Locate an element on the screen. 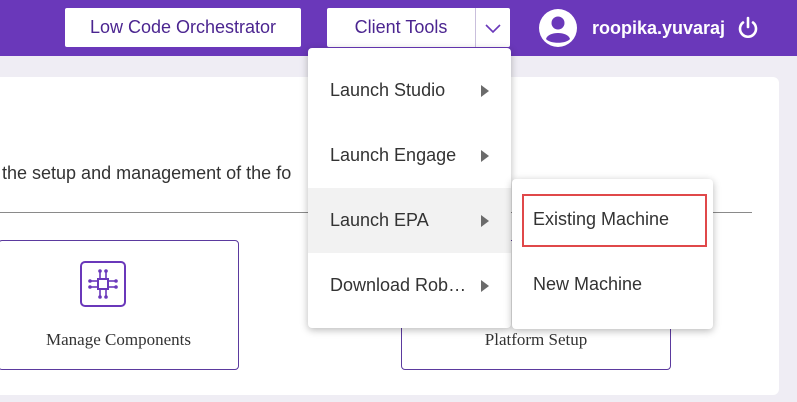  low-code-orchestrator-button: Low Code Orchestrator is located at coordinates (183, 27).